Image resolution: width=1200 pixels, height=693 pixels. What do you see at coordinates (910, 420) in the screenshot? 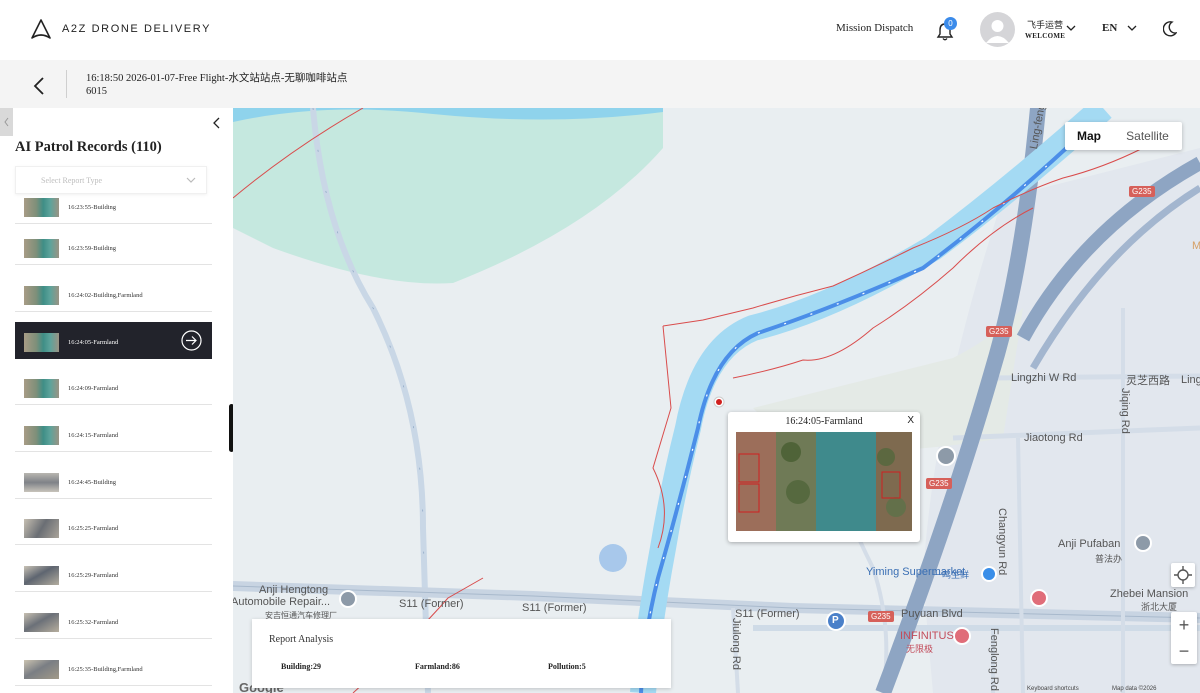
I see `popup-close-button: X` at bounding box center [910, 420].